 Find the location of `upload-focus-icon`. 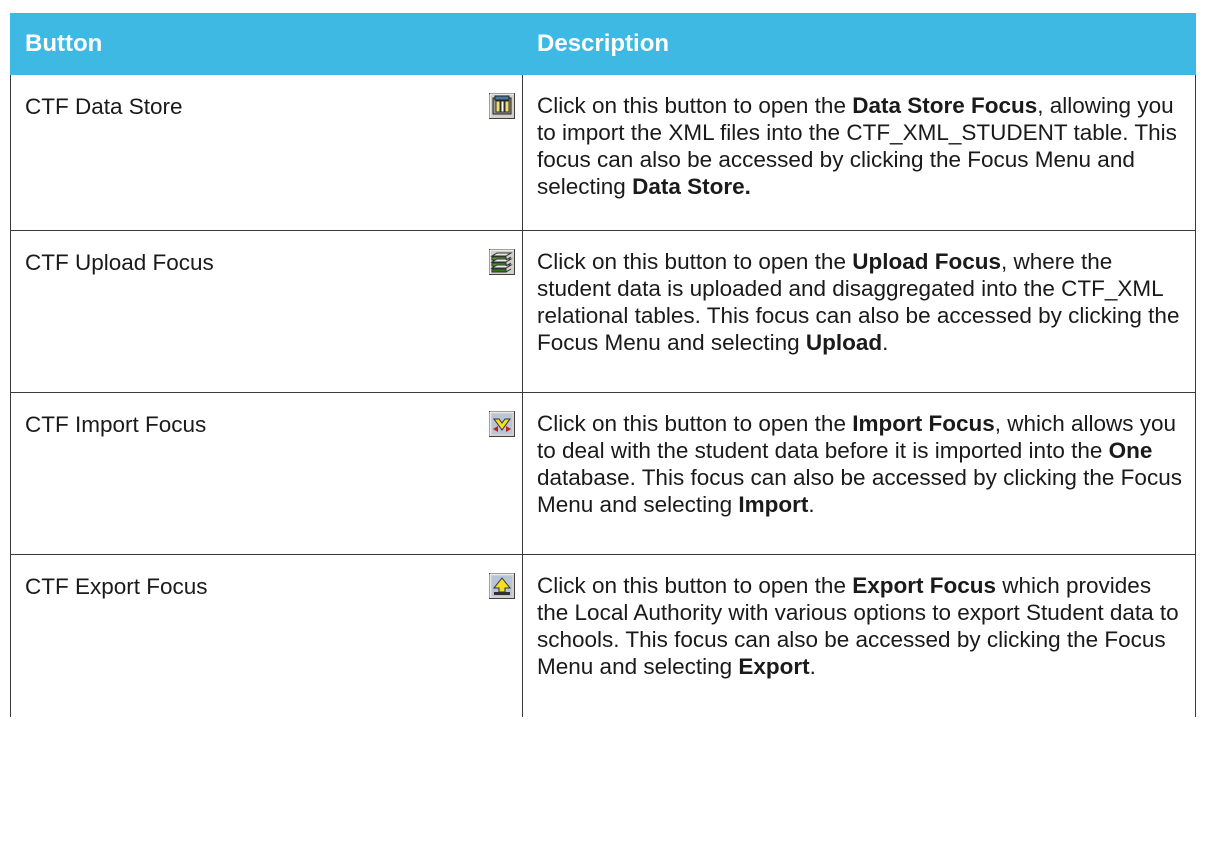

upload-focus-icon is located at coordinates (501, 262).